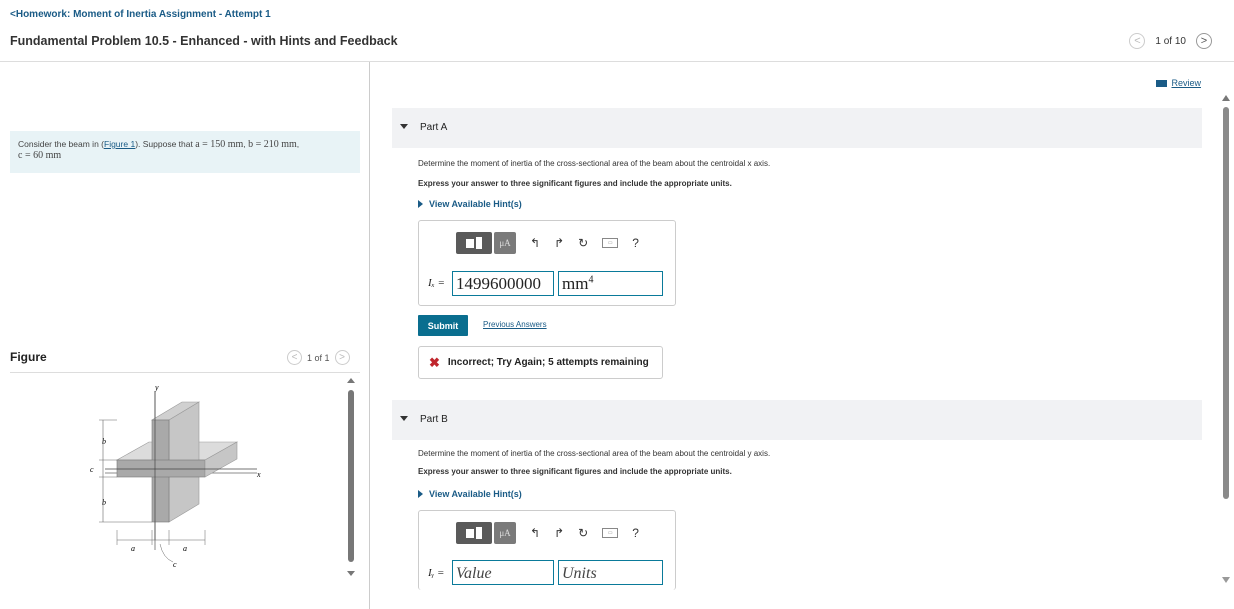 Image resolution: width=1234 pixels, height=609 pixels. Describe the element at coordinates (1226, 340) in the screenshot. I see `main-scrollbar` at that location.